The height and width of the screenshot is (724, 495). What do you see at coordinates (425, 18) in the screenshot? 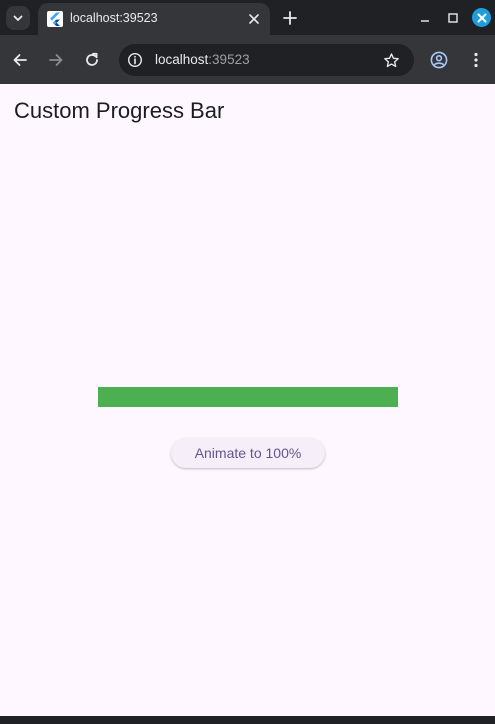
I see `minimize-button` at bounding box center [425, 18].